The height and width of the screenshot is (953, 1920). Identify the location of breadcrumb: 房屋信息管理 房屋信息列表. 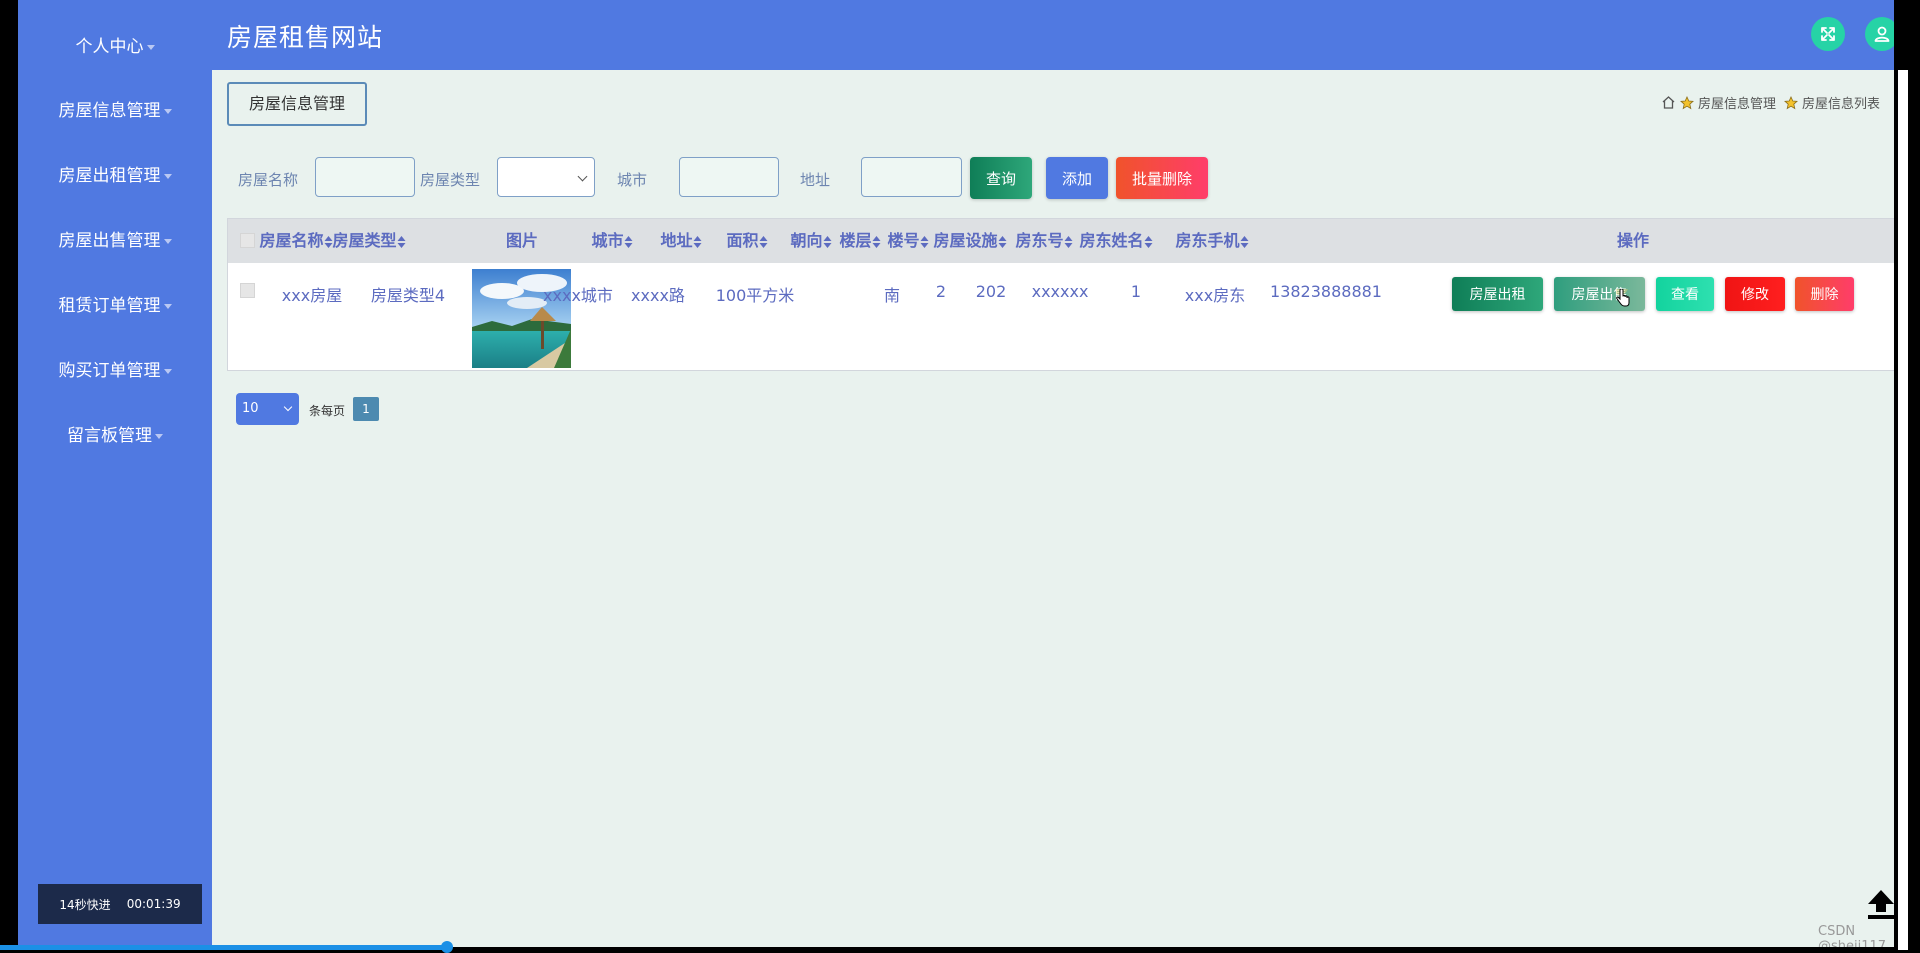
(1770, 102).